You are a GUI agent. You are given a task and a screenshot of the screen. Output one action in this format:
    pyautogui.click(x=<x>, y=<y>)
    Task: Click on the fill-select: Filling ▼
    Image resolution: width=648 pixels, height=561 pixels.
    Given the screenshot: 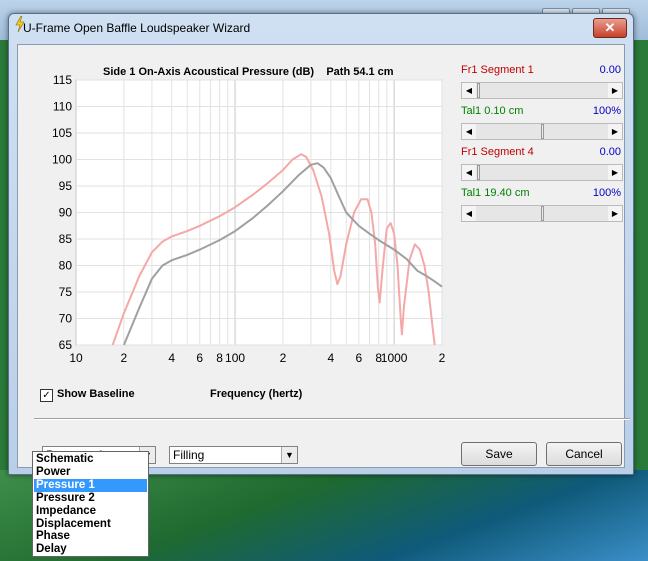 What is the action you would take?
    pyautogui.click(x=233, y=455)
    